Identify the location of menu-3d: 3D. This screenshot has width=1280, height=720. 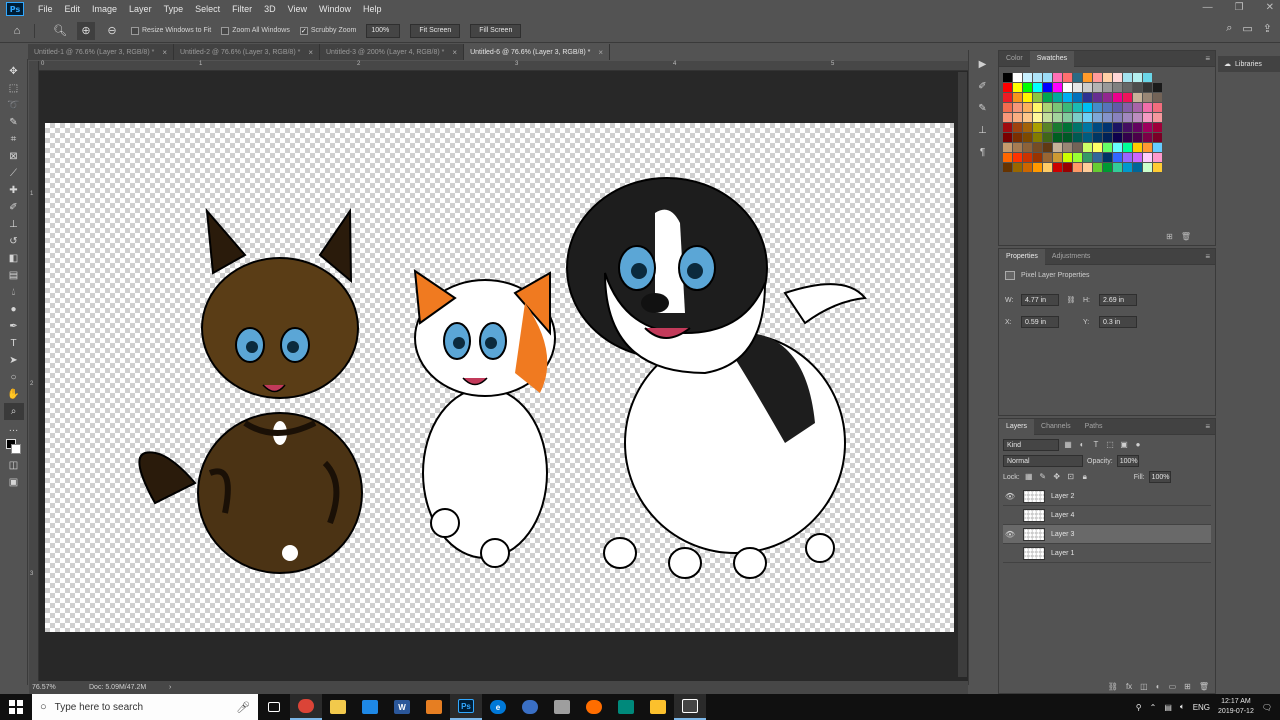
(270, 9).